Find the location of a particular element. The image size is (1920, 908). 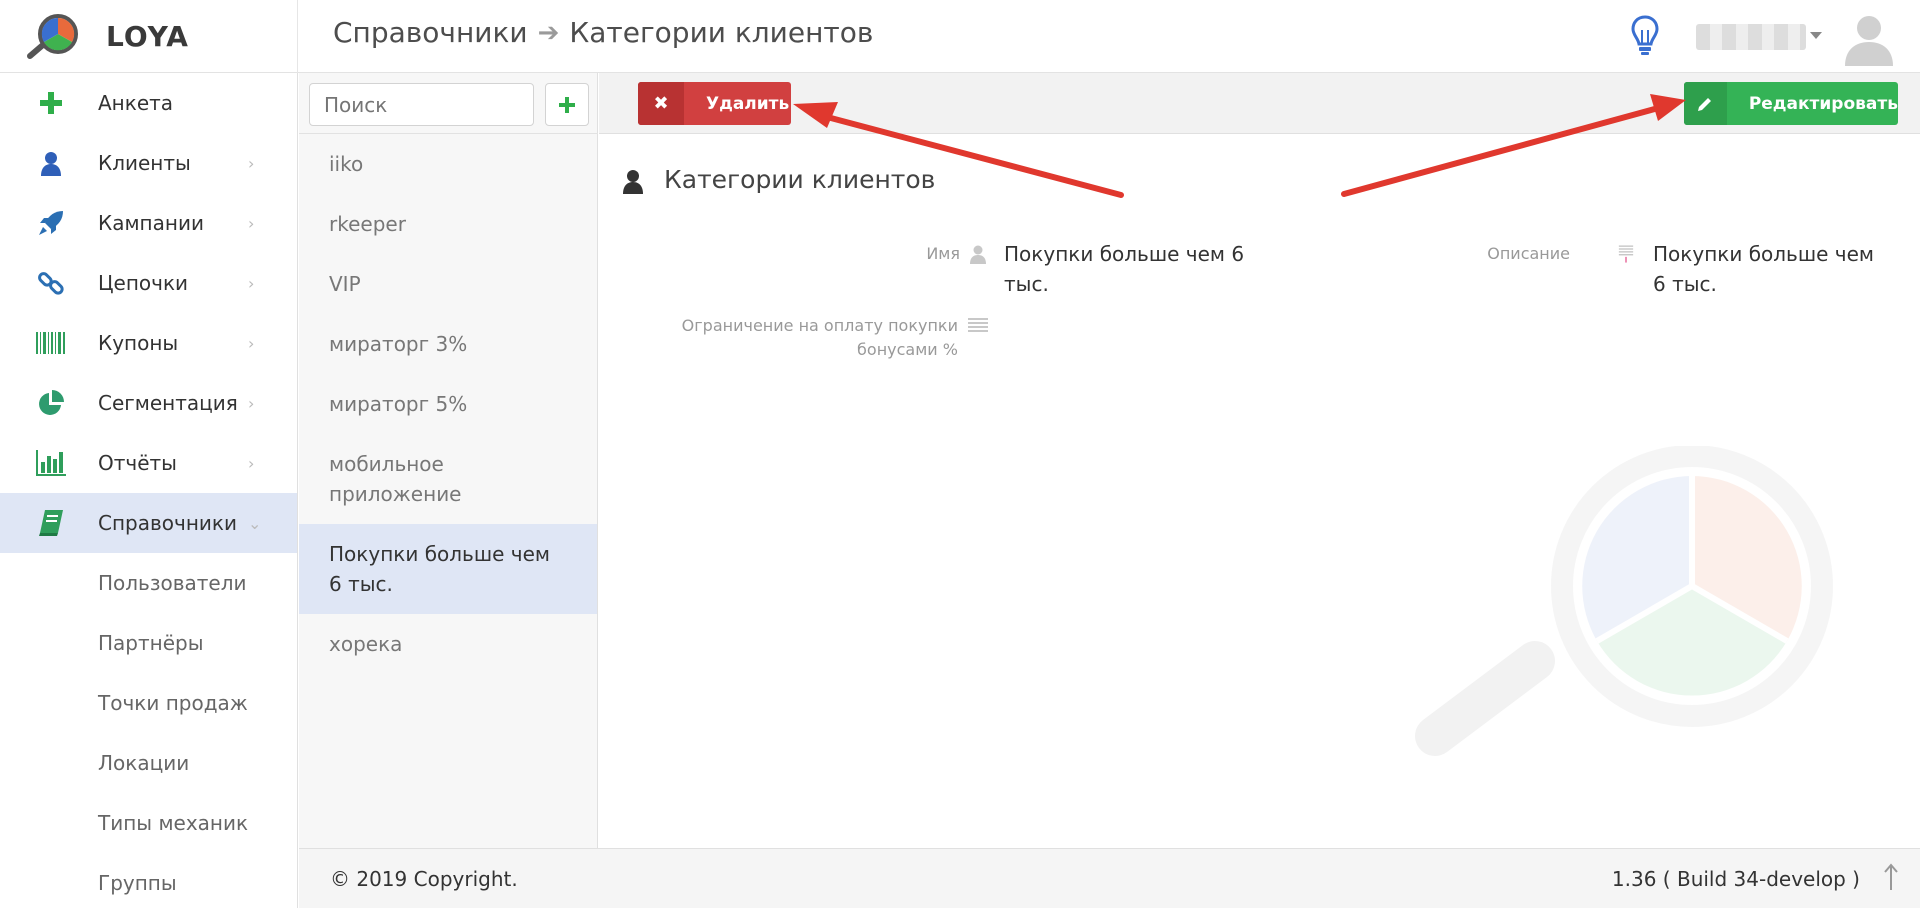

list-item: iiko is located at coordinates (448, 164).